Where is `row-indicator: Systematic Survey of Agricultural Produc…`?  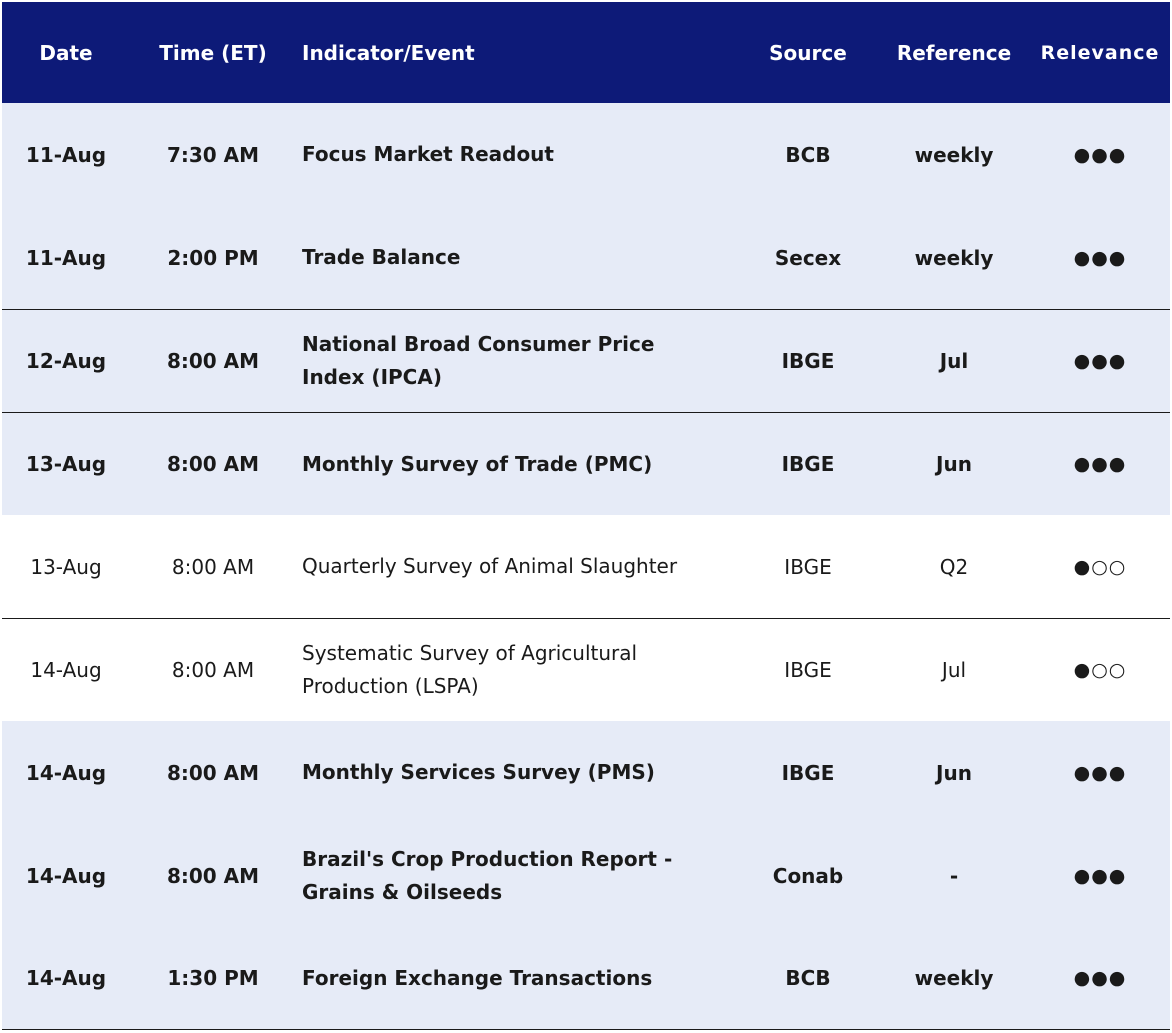
row-indicator: Systematic Survey of Agricultural Produc… is located at coordinates (470, 669).